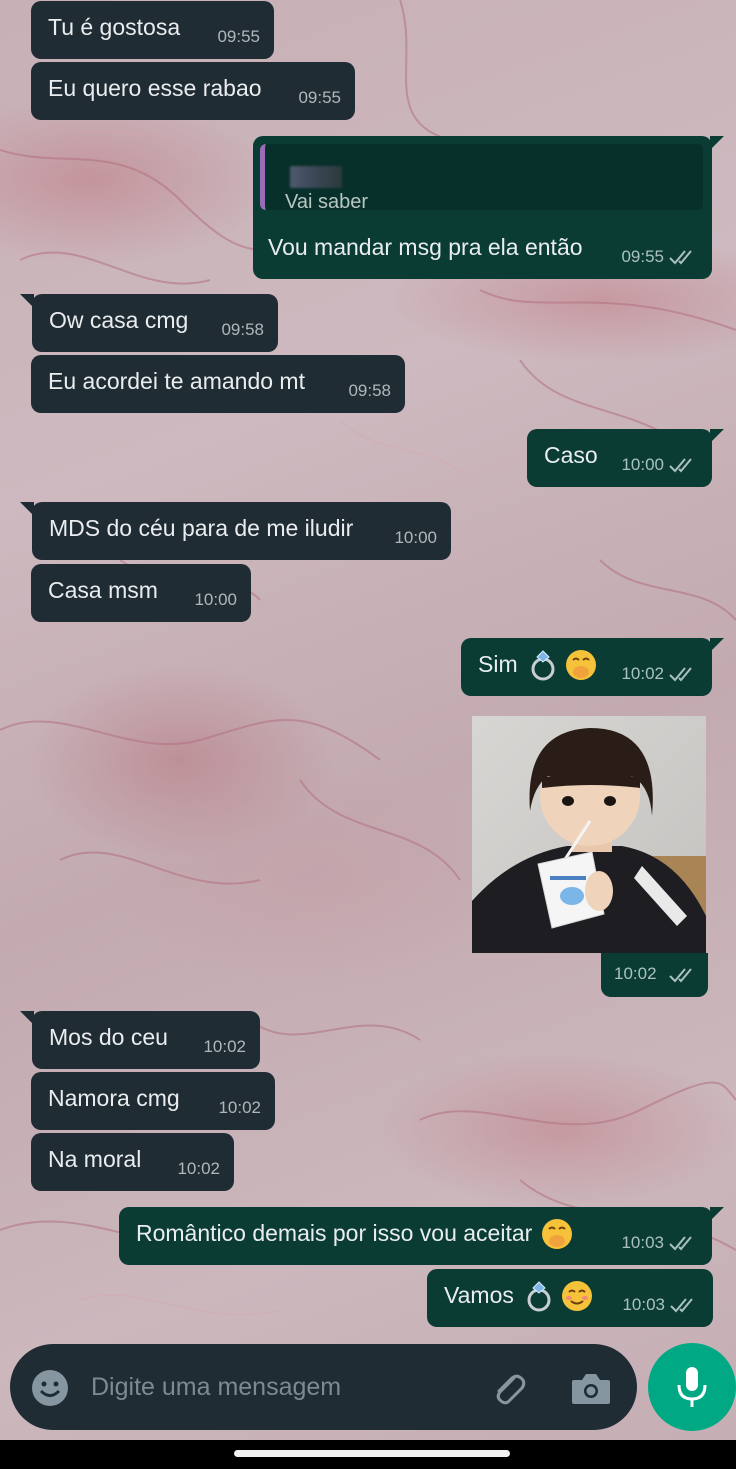 This screenshot has height=1469, width=736. I want to click on mic-icon, so click(692, 1387).